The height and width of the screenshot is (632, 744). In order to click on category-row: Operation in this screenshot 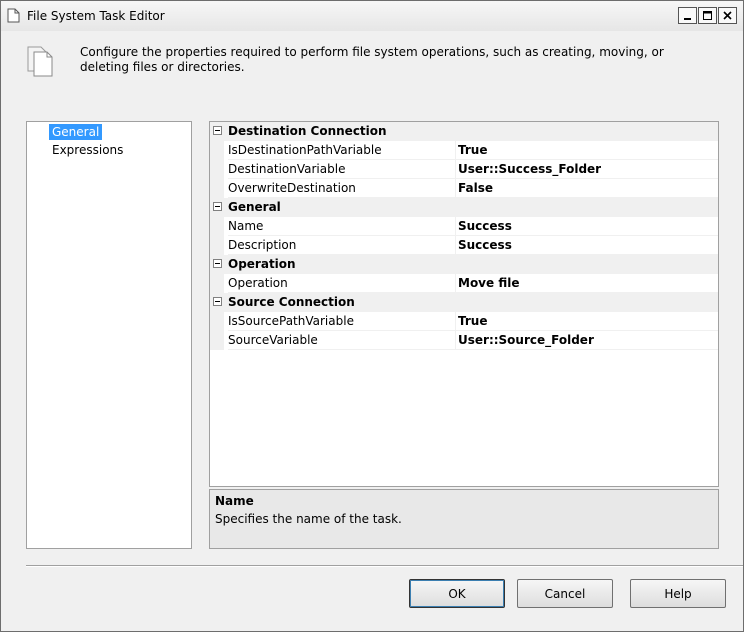, I will do `click(464, 264)`.